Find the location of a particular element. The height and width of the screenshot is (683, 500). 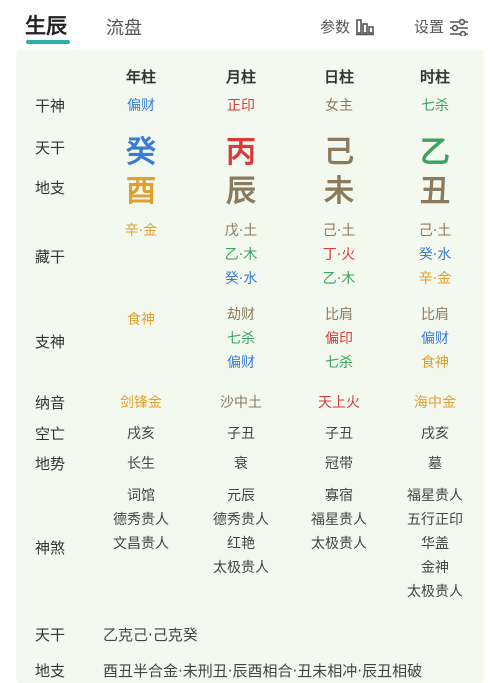

sliders-icon is located at coordinates (459, 27).